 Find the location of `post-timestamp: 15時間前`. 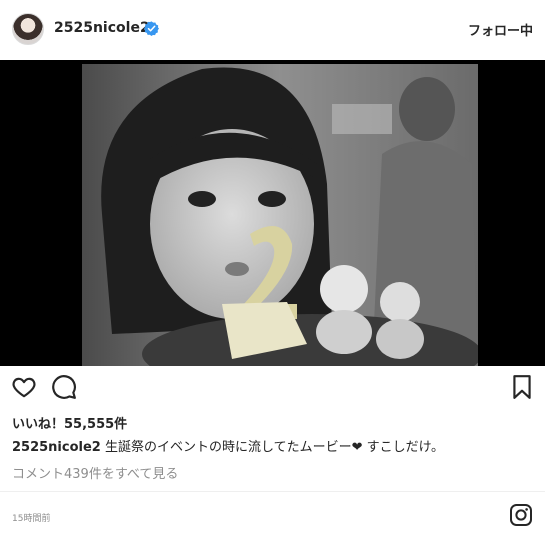

post-timestamp: 15時間前 is located at coordinates (31, 519).